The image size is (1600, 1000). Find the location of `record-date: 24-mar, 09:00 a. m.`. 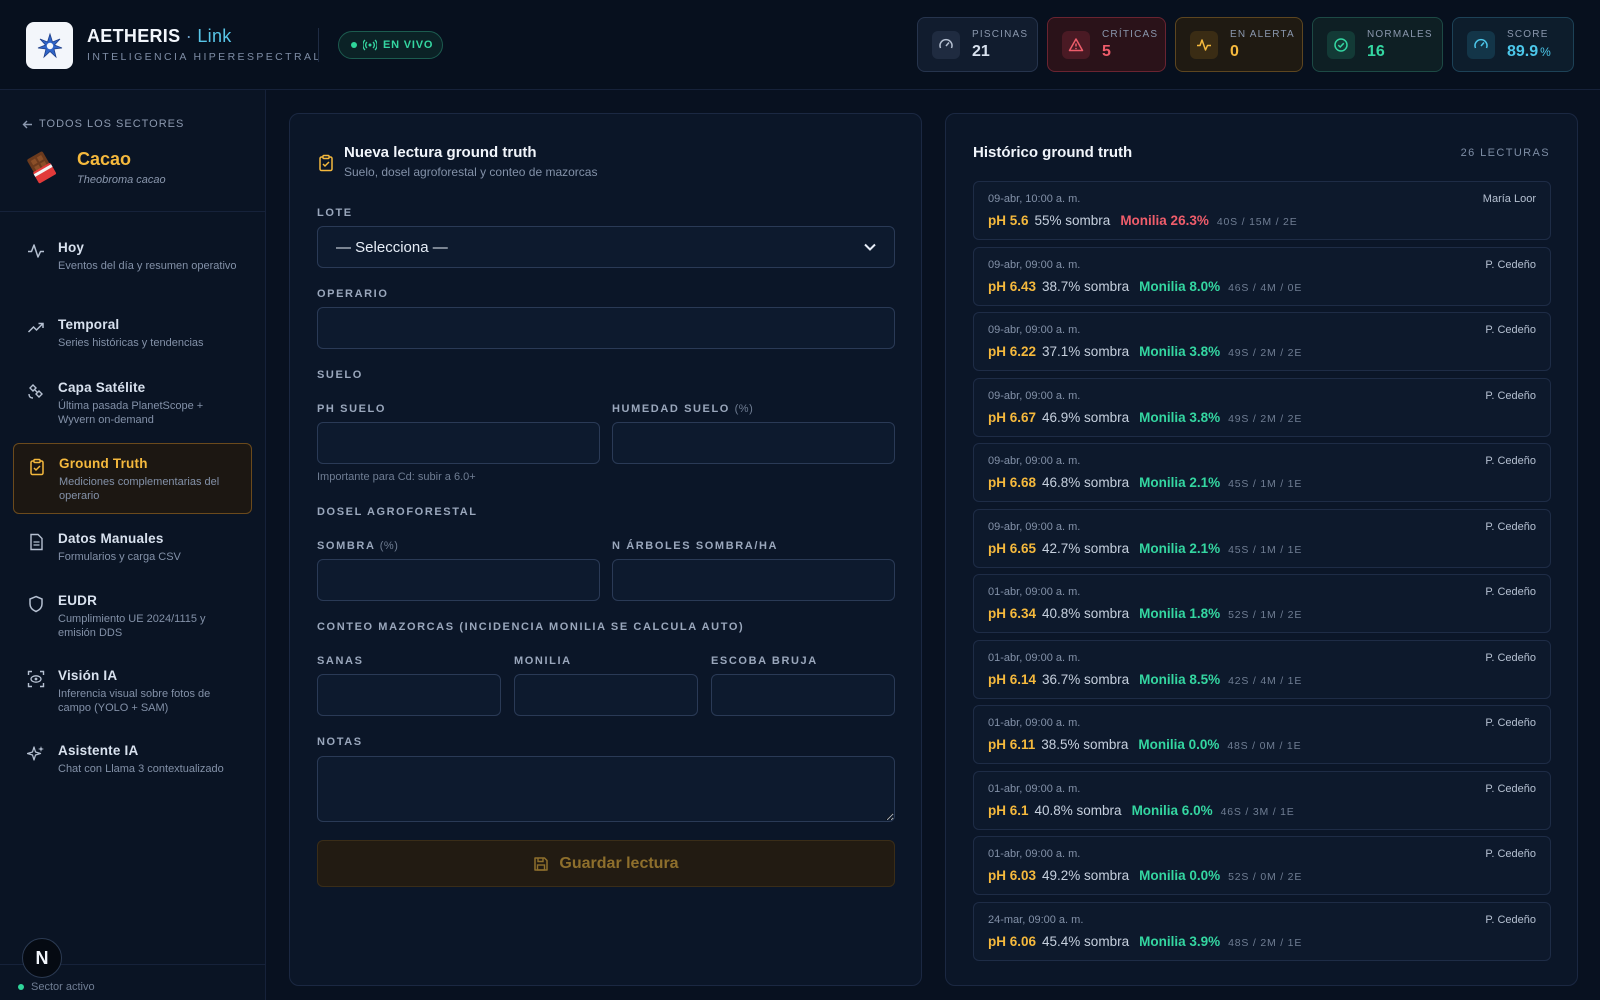

record-date: 24-mar, 09:00 a. m. is located at coordinates (1036, 919).